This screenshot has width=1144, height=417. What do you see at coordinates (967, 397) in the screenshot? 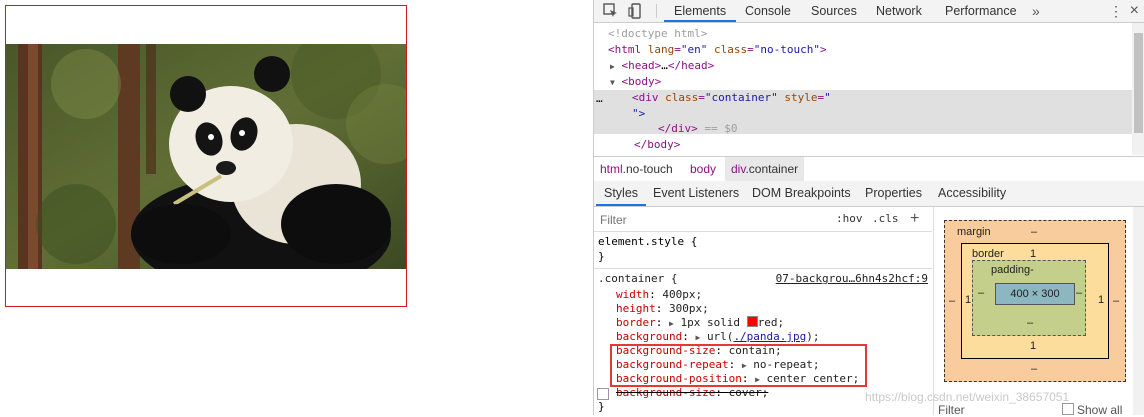
I see `watermark: https://blog.csdn.net/weixin_38657051` at bounding box center [967, 397].